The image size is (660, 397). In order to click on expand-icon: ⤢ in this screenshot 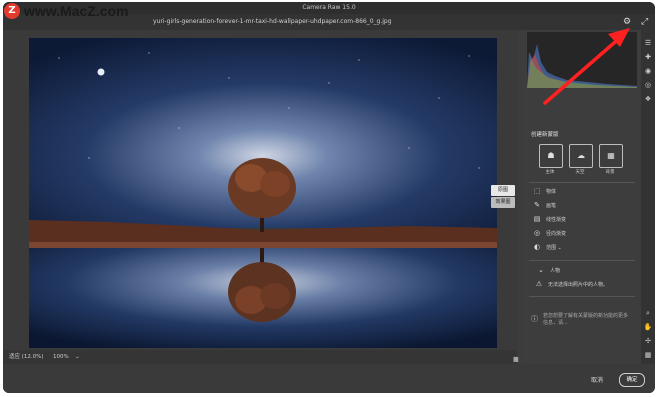, I will do `click(646, 22)`.